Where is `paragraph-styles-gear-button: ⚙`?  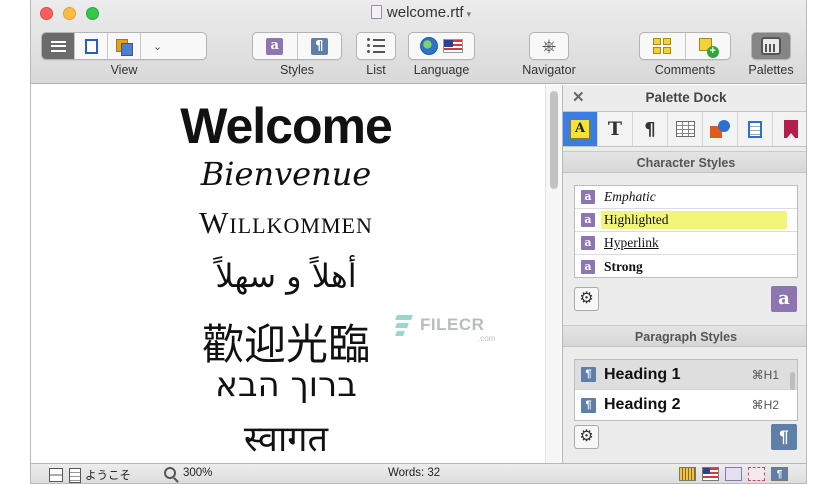 paragraph-styles-gear-button: ⚙ is located at coordinates (586, 437).